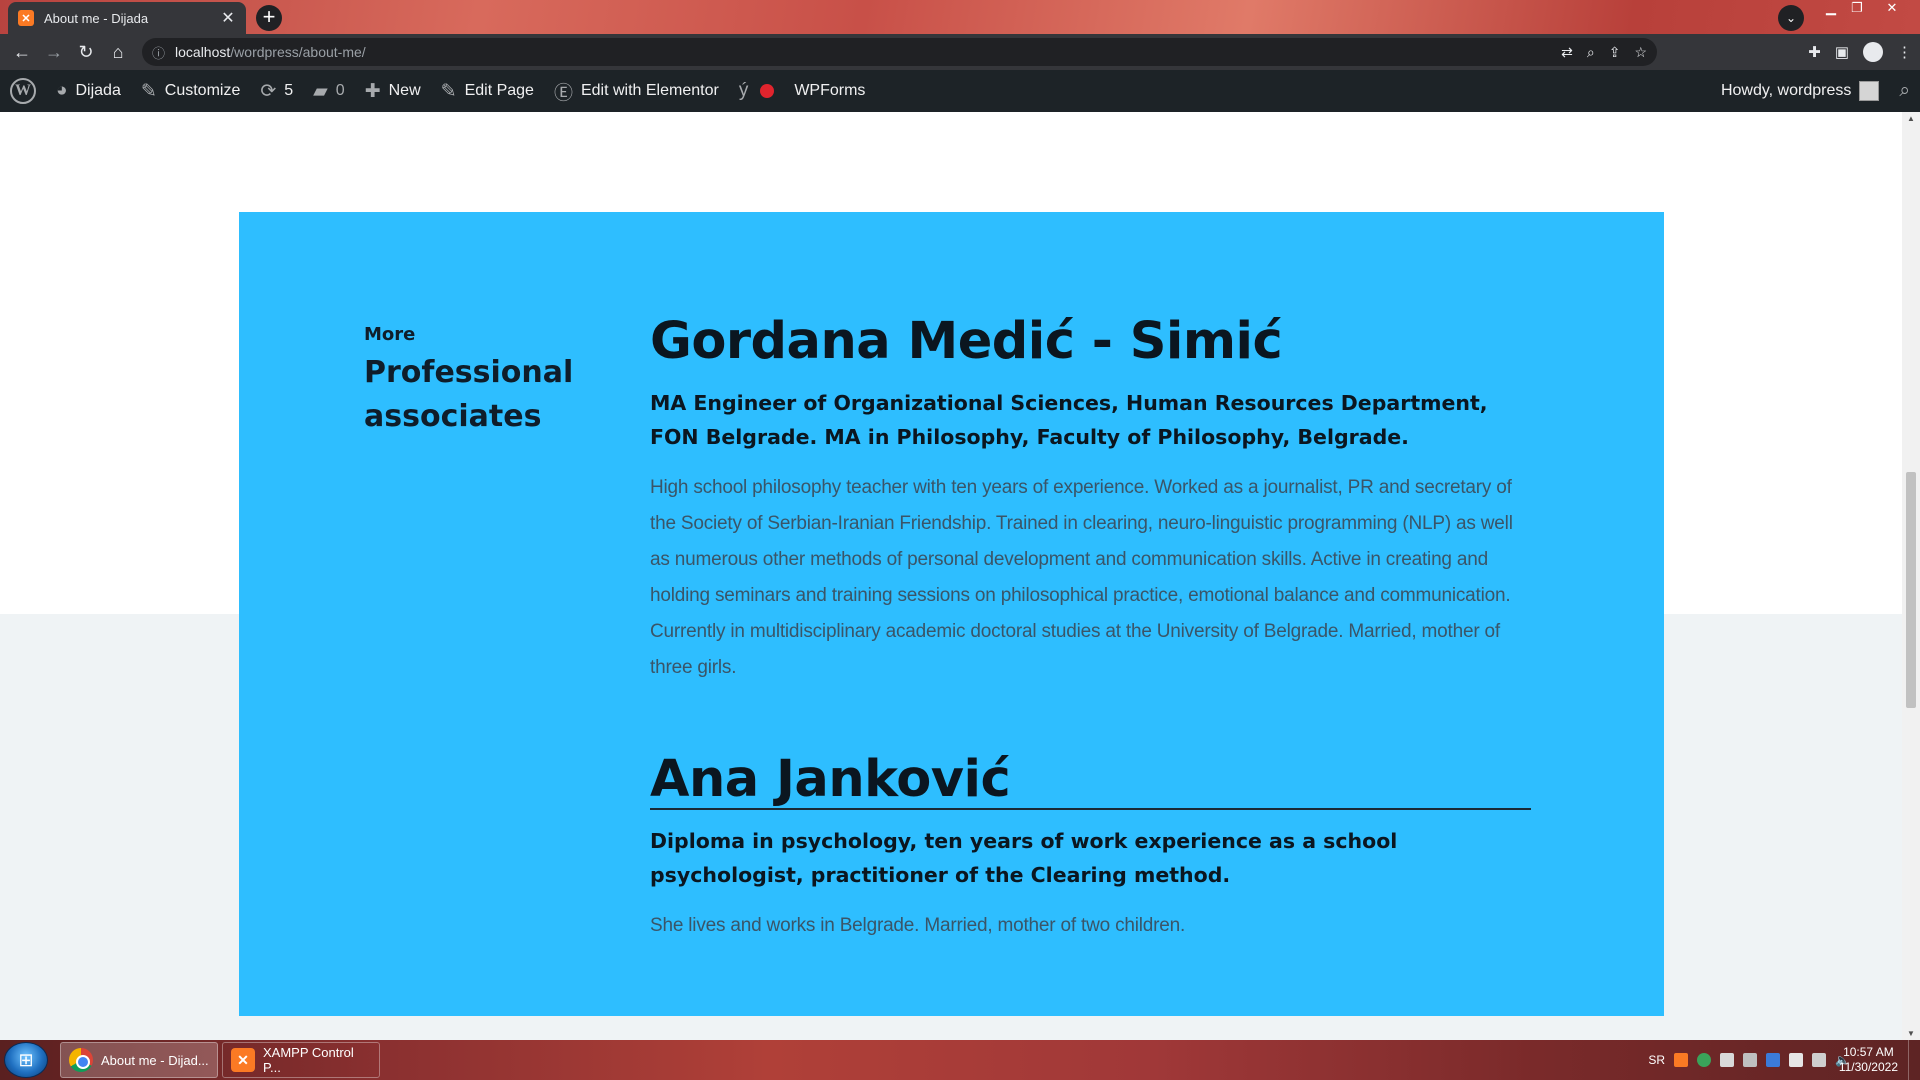  What do you see at coordinates (22, 52) in the screenshot?
I see `back-arrow-icon: ←` at bounding box center [22, 52].